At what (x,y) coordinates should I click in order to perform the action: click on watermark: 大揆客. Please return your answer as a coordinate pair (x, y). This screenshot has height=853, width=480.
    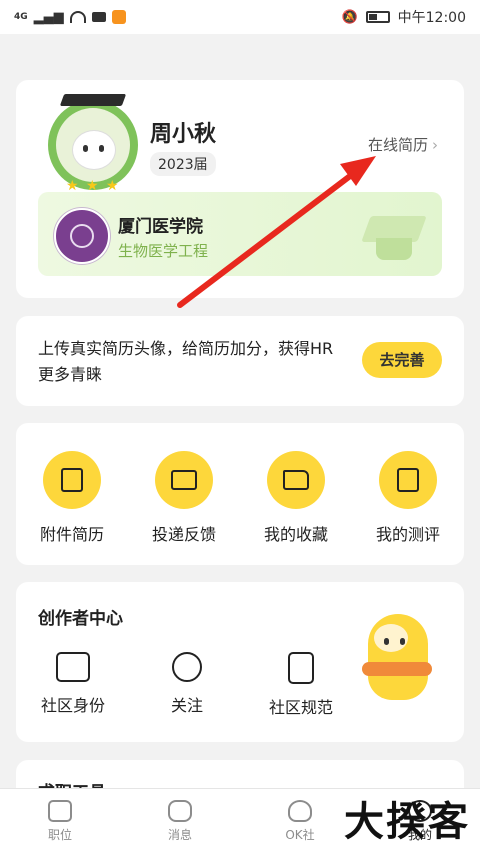
    Looking at the image, I should click on (407, 822).